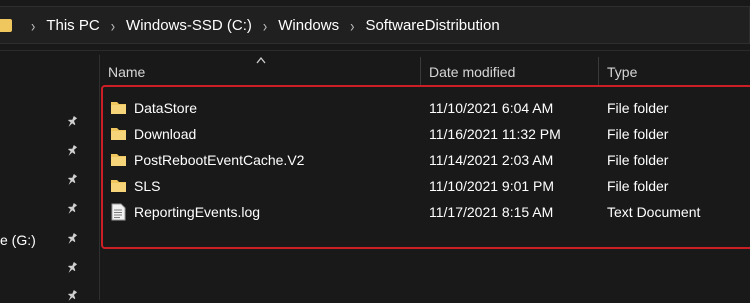 Image resolution: width=750 pixels, height=303 pixels. I want to click on vertical-scrollbar, so click(746, 177).